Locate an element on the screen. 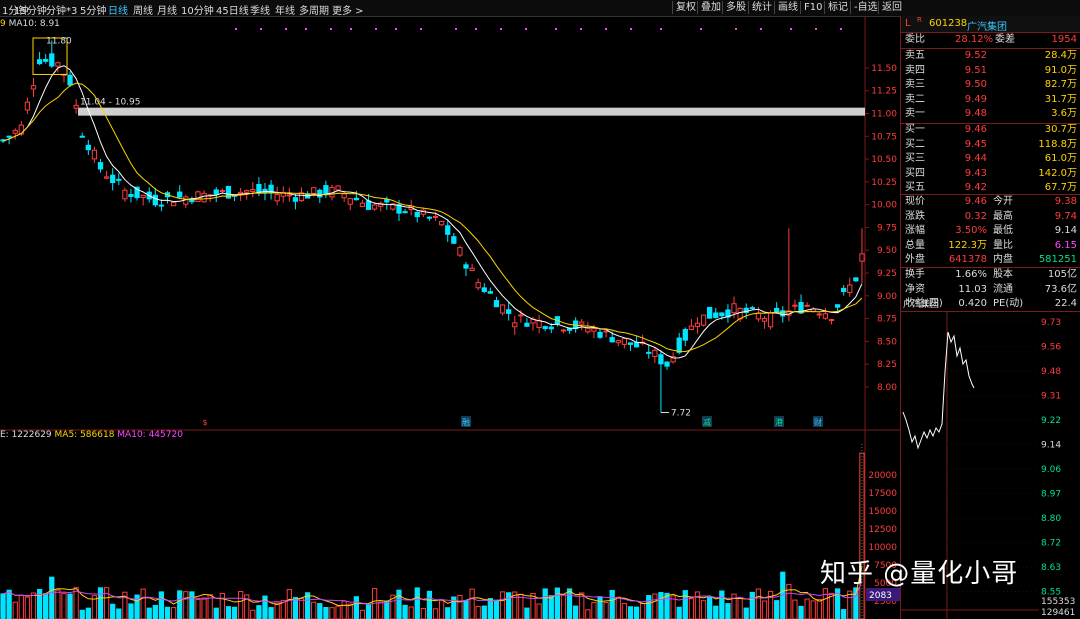 The image size is (1080, 619). flag-r: R is located at coordinates (919, 20).